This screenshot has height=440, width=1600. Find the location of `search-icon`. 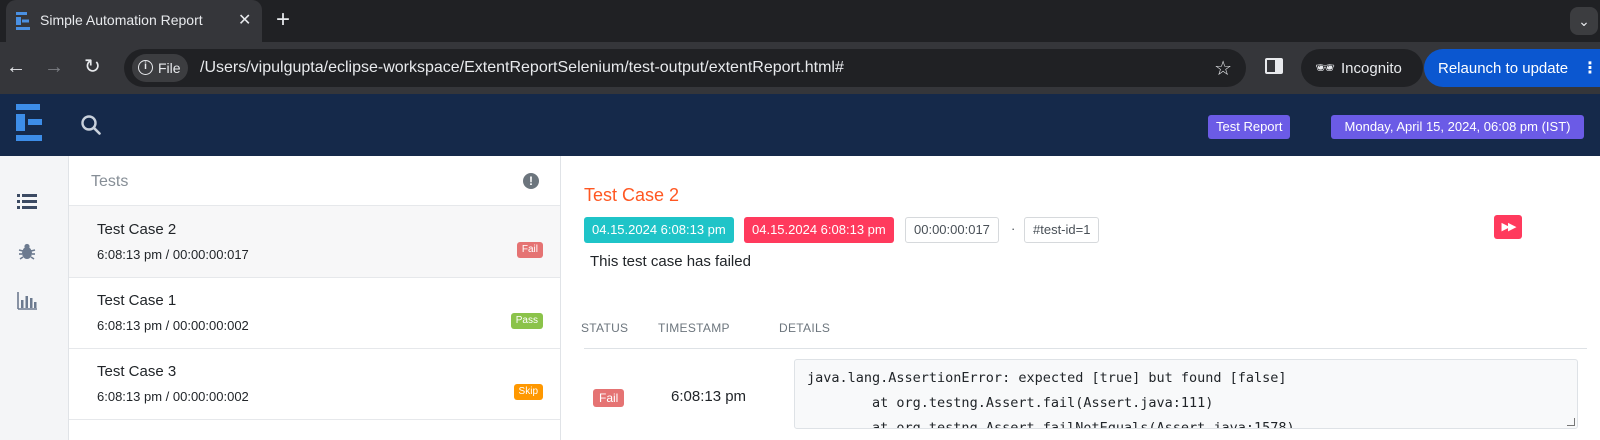

search-icon is located at coordinates (91, 125).